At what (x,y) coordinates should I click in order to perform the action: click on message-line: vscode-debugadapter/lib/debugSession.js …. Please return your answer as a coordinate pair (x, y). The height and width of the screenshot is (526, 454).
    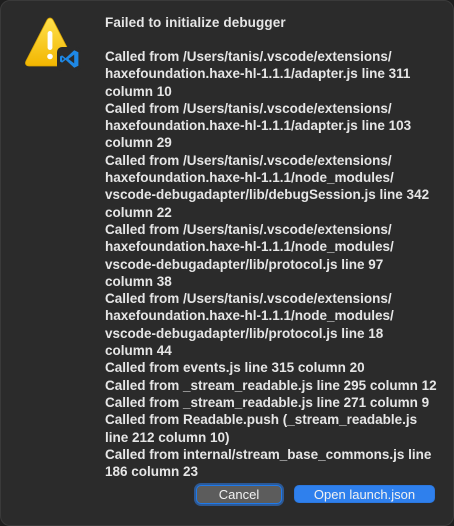
    Looking at the image, I should click on (267, 195).